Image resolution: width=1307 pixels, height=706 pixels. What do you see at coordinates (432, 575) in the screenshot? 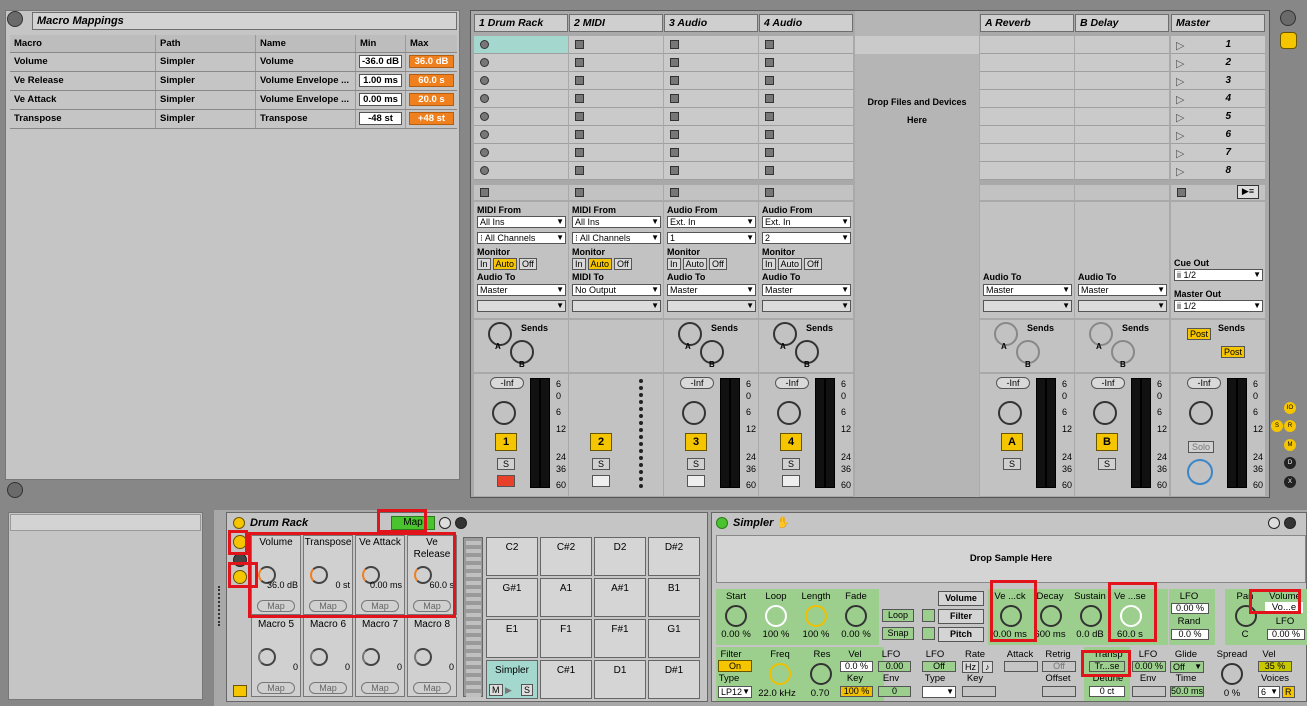
I see `macro-knob-4: Ve Release 60.0 s Map` at bounding box center [432, 575].